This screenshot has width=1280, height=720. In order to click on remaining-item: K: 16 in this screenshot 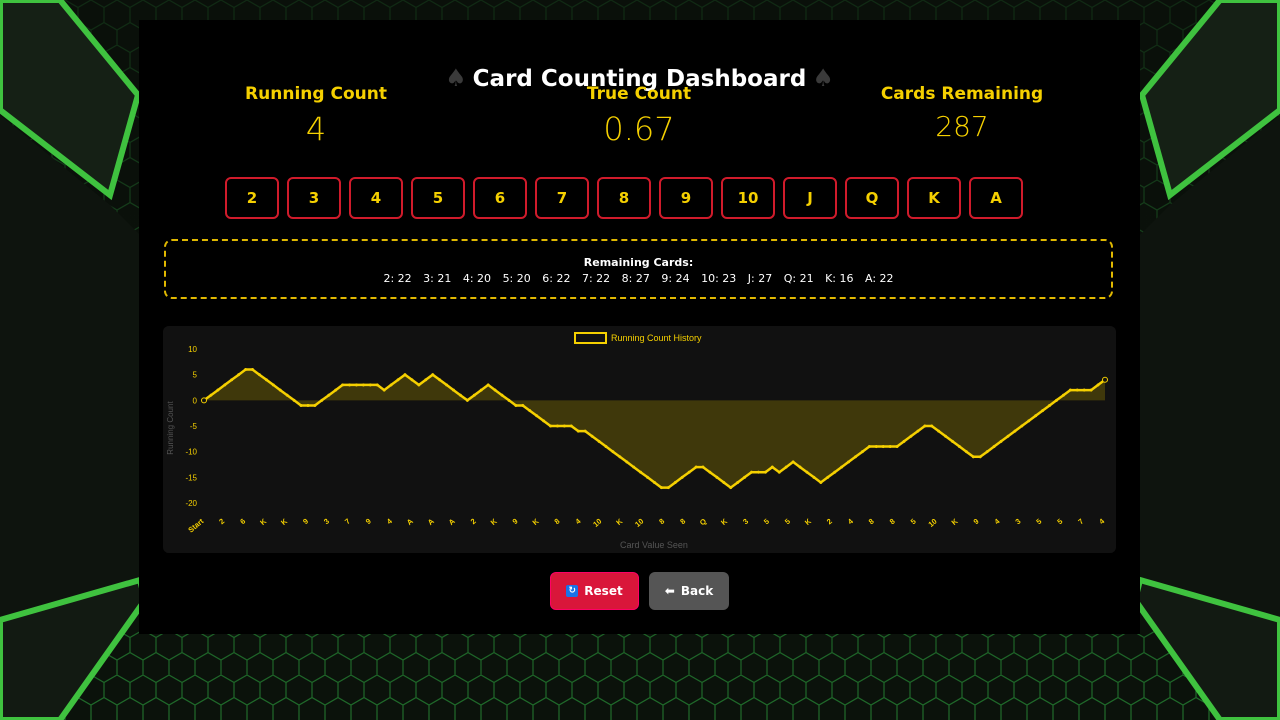, I will do `click(839, 278)`.